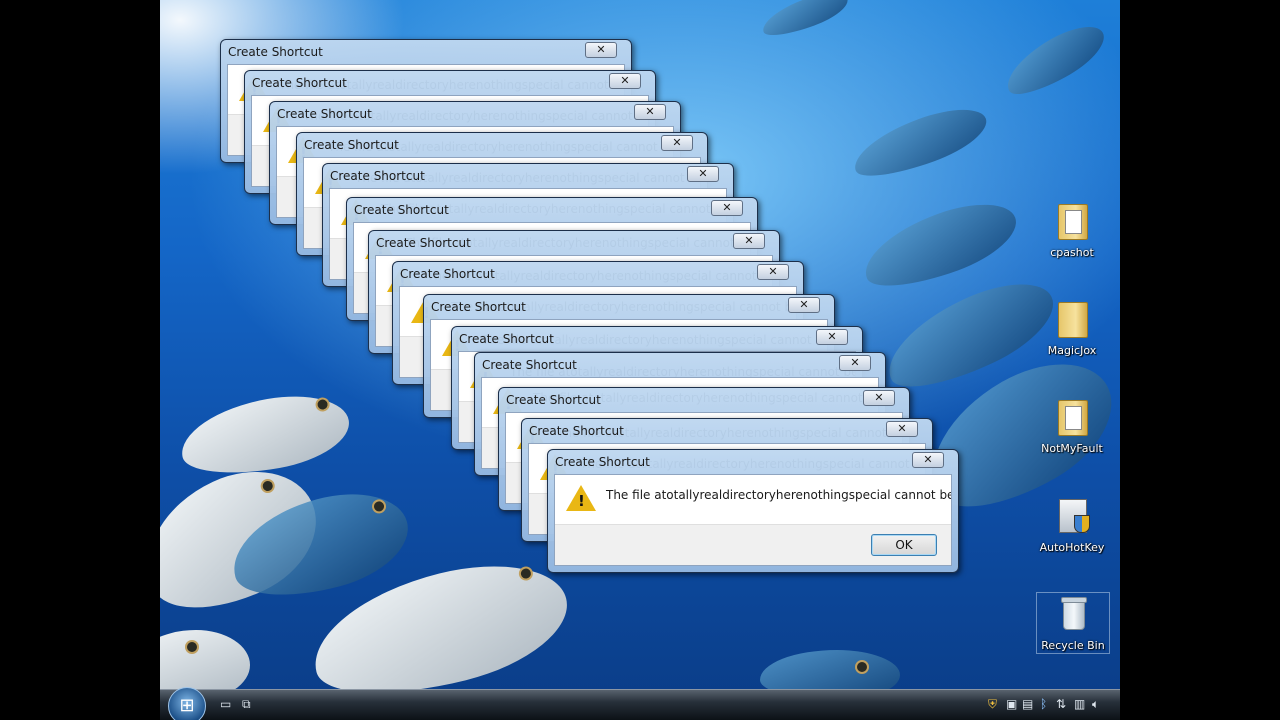 This screenshot has height=720, width=1280. What do you see at coordinates (1072, 350) in the screenshot?
I see `desktop-icon-label: MagicJox` at bounding box center [1072, 350].